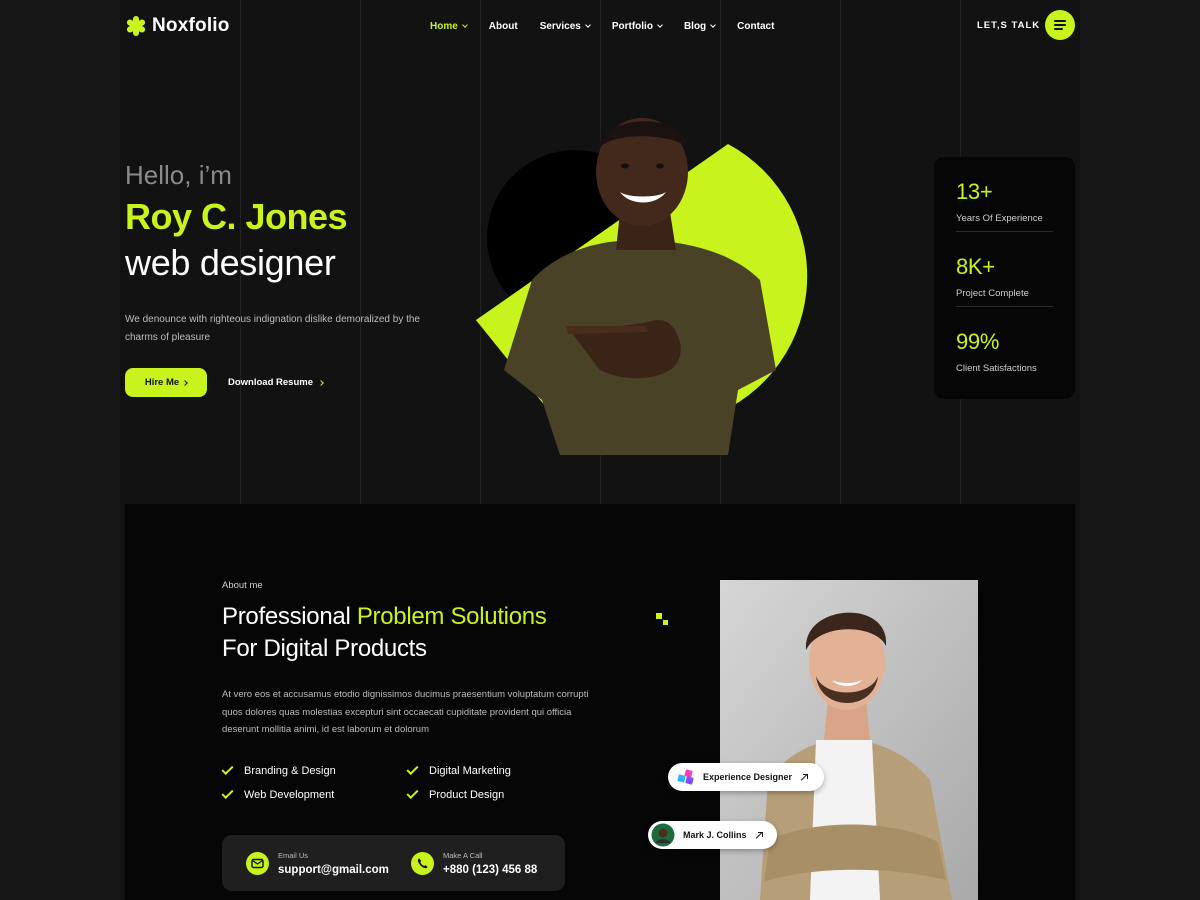 Image resolution: width=1200 pixels, height=900 pixels. What do you see at coordinates (560, 26) in the screenshot?
I see `nav-label: Services` at bounding box center [560, 26].